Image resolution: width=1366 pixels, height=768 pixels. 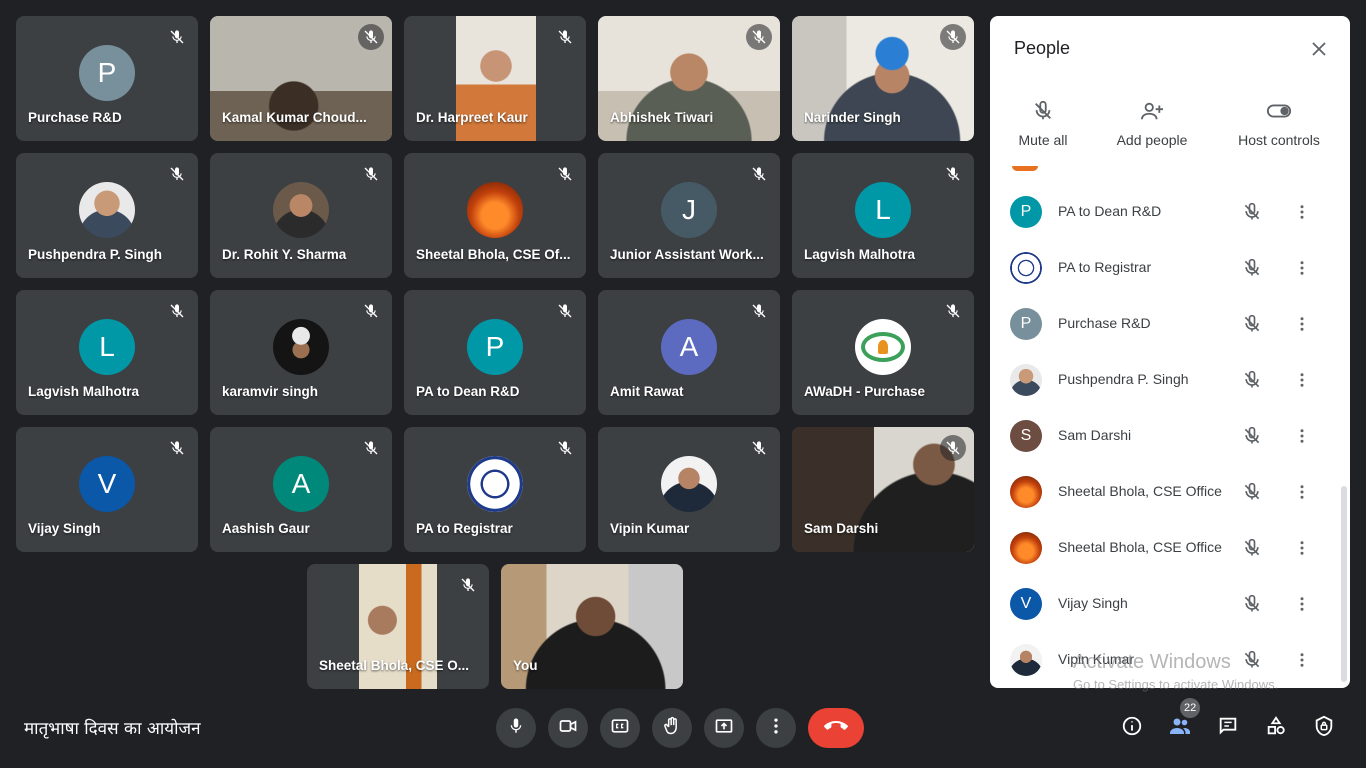 What do you see at coordinates (1165, 604) in the screenshot?
I see `participant-row: V Vijay Singh` at bounding box center [1165, 604].